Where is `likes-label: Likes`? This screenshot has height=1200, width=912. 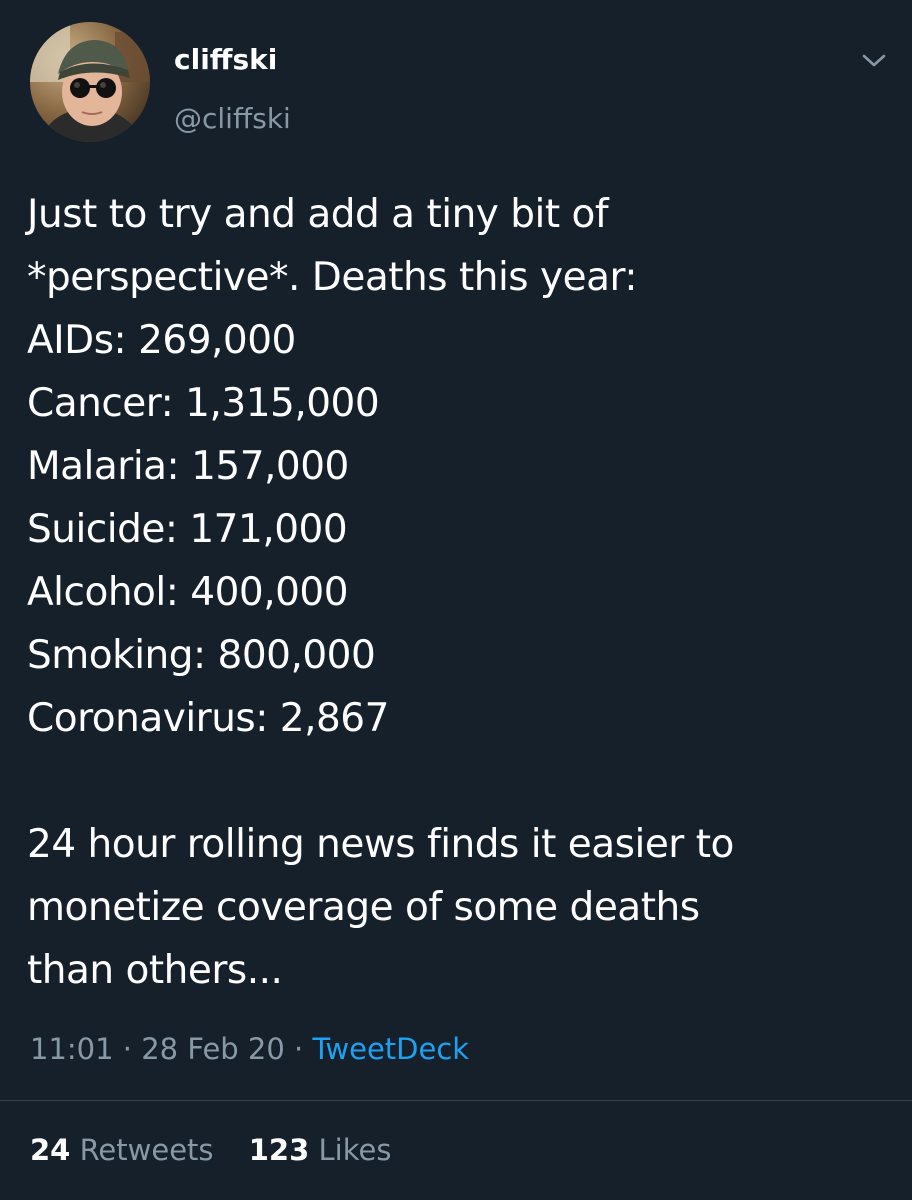 likes-label: Likes is located at coordinates (355, 1150).